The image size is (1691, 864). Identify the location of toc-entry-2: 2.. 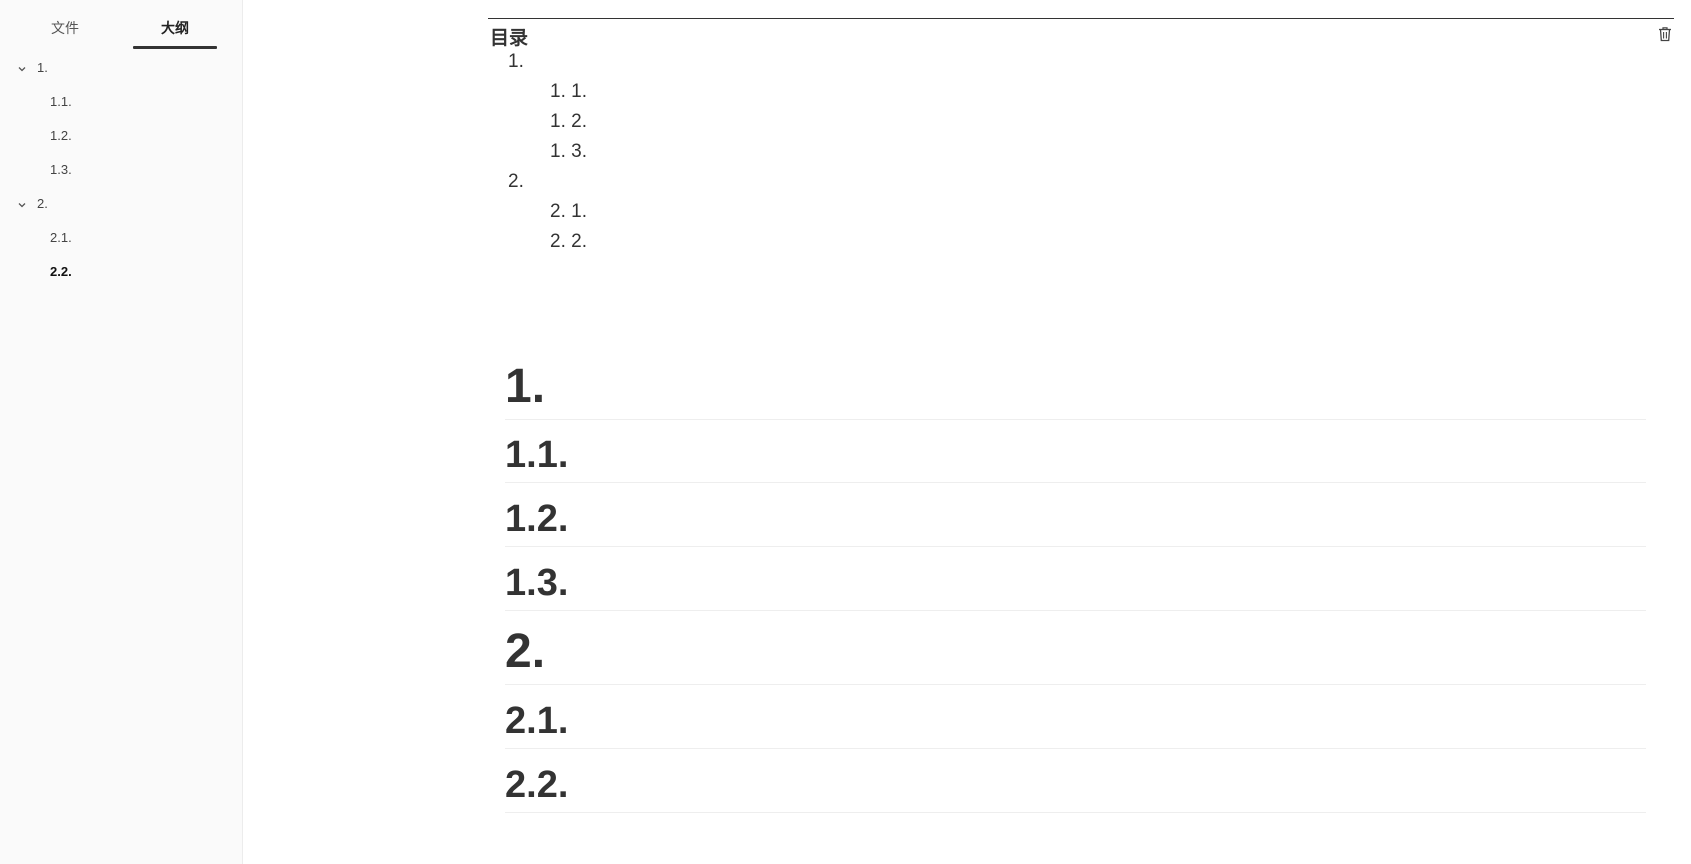
(516, 182).